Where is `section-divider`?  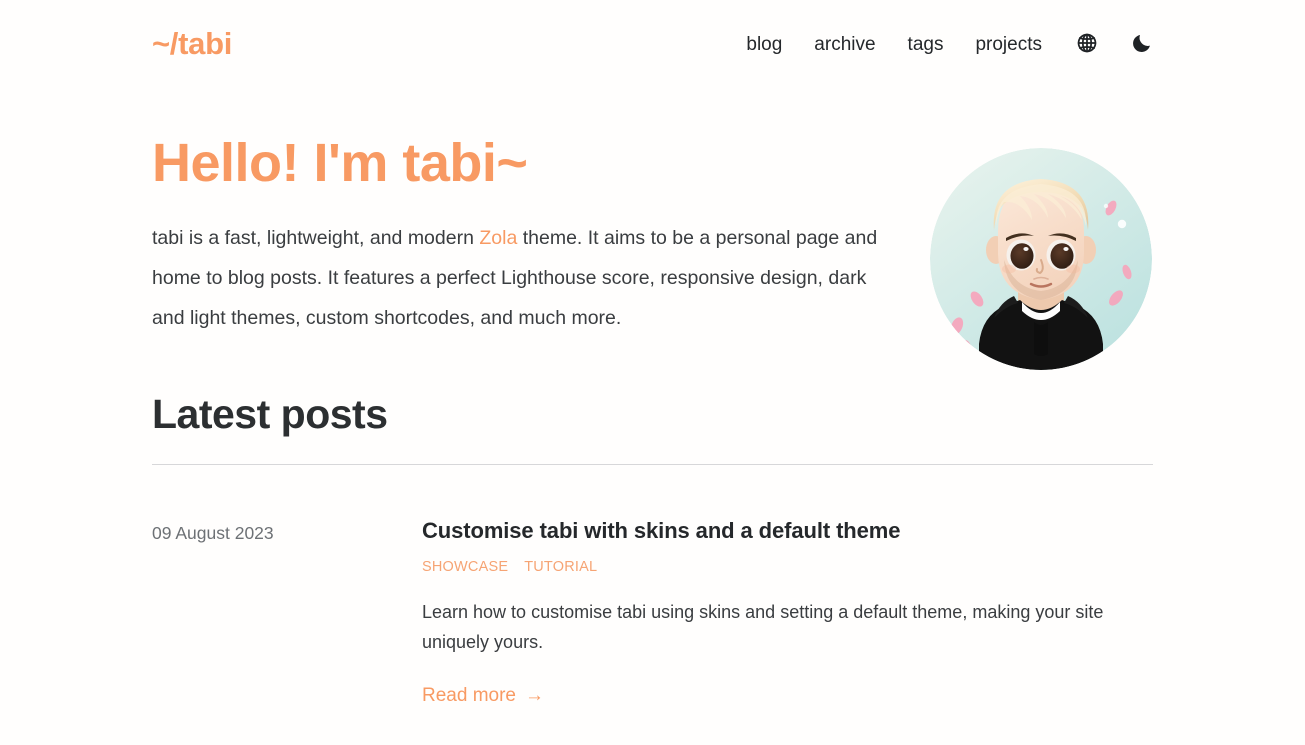
section-divider is located at coordinates (652, 465).